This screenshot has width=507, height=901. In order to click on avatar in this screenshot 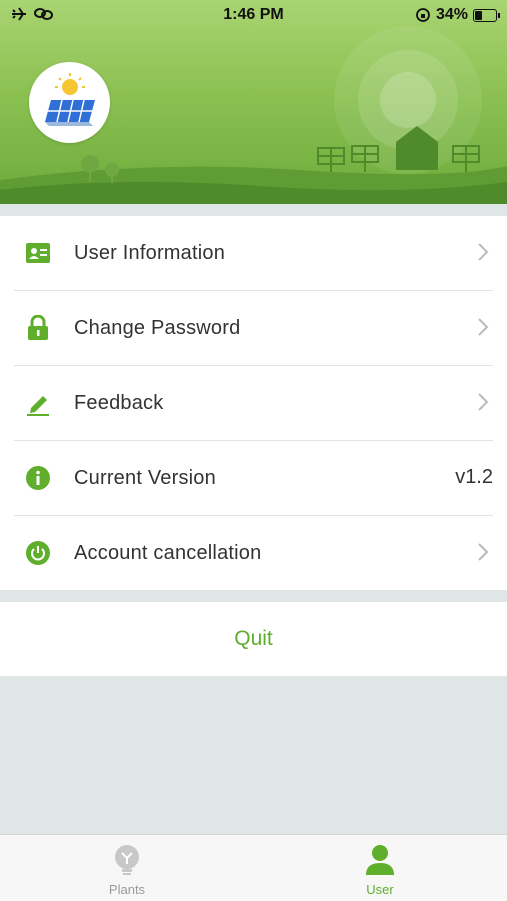, I will do `click(69, 102)`.